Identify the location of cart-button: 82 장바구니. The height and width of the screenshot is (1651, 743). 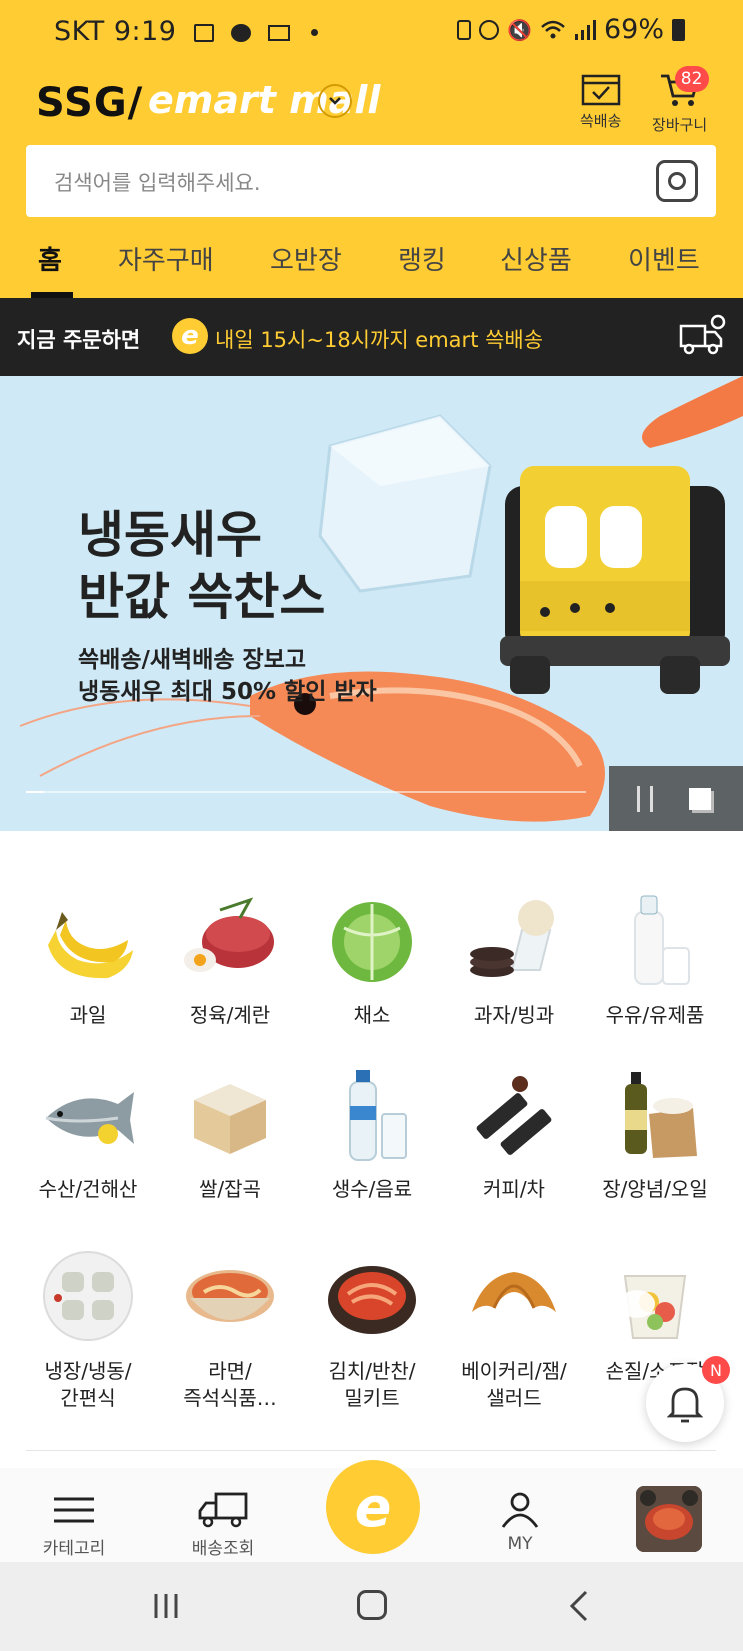
(680, 100).